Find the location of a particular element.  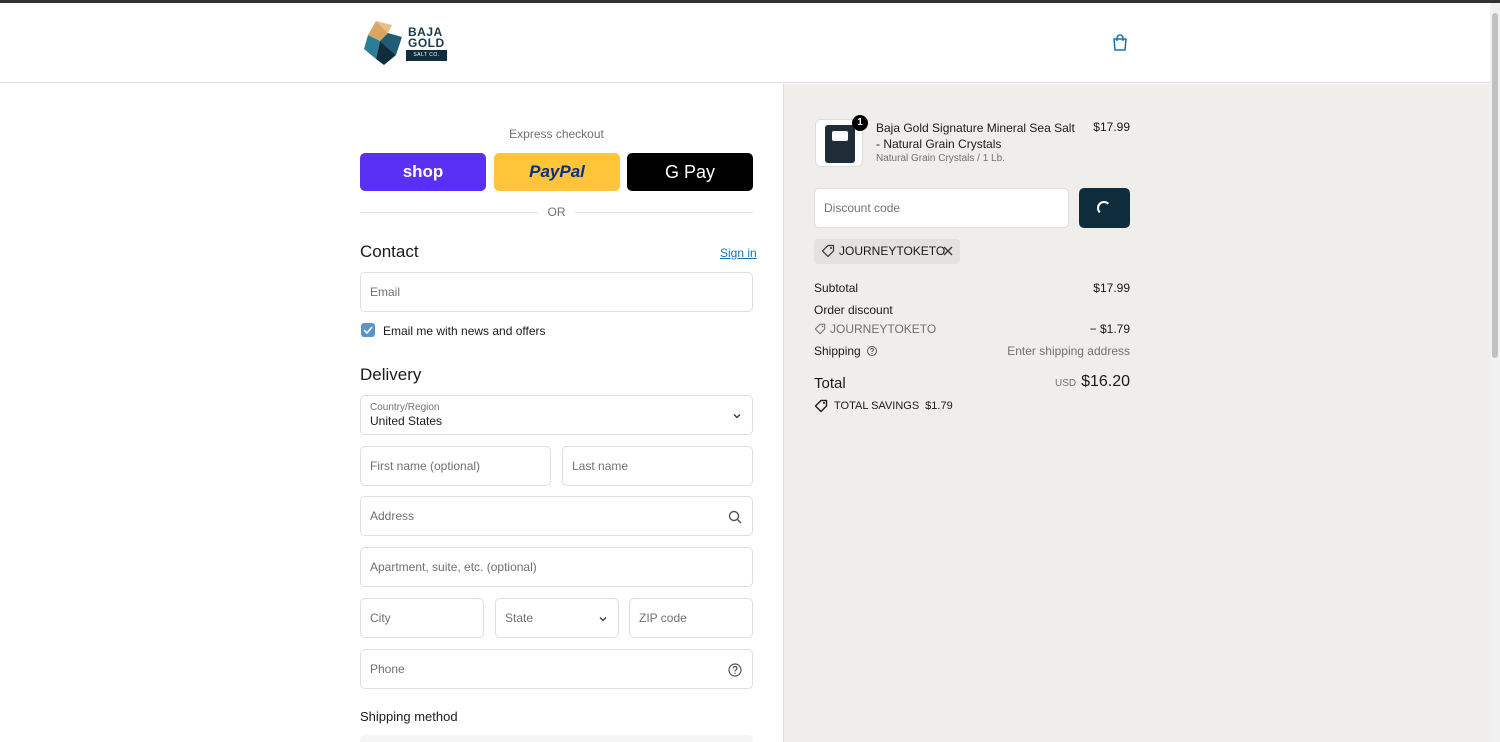

product-price: $17.99 is located at coordinates (1111, 127).